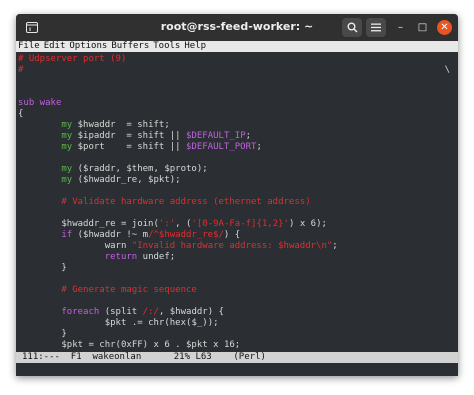 Image resolution: width=474 pixels, height=395 pixels. I want to click on menu-button, so click(376, 27).